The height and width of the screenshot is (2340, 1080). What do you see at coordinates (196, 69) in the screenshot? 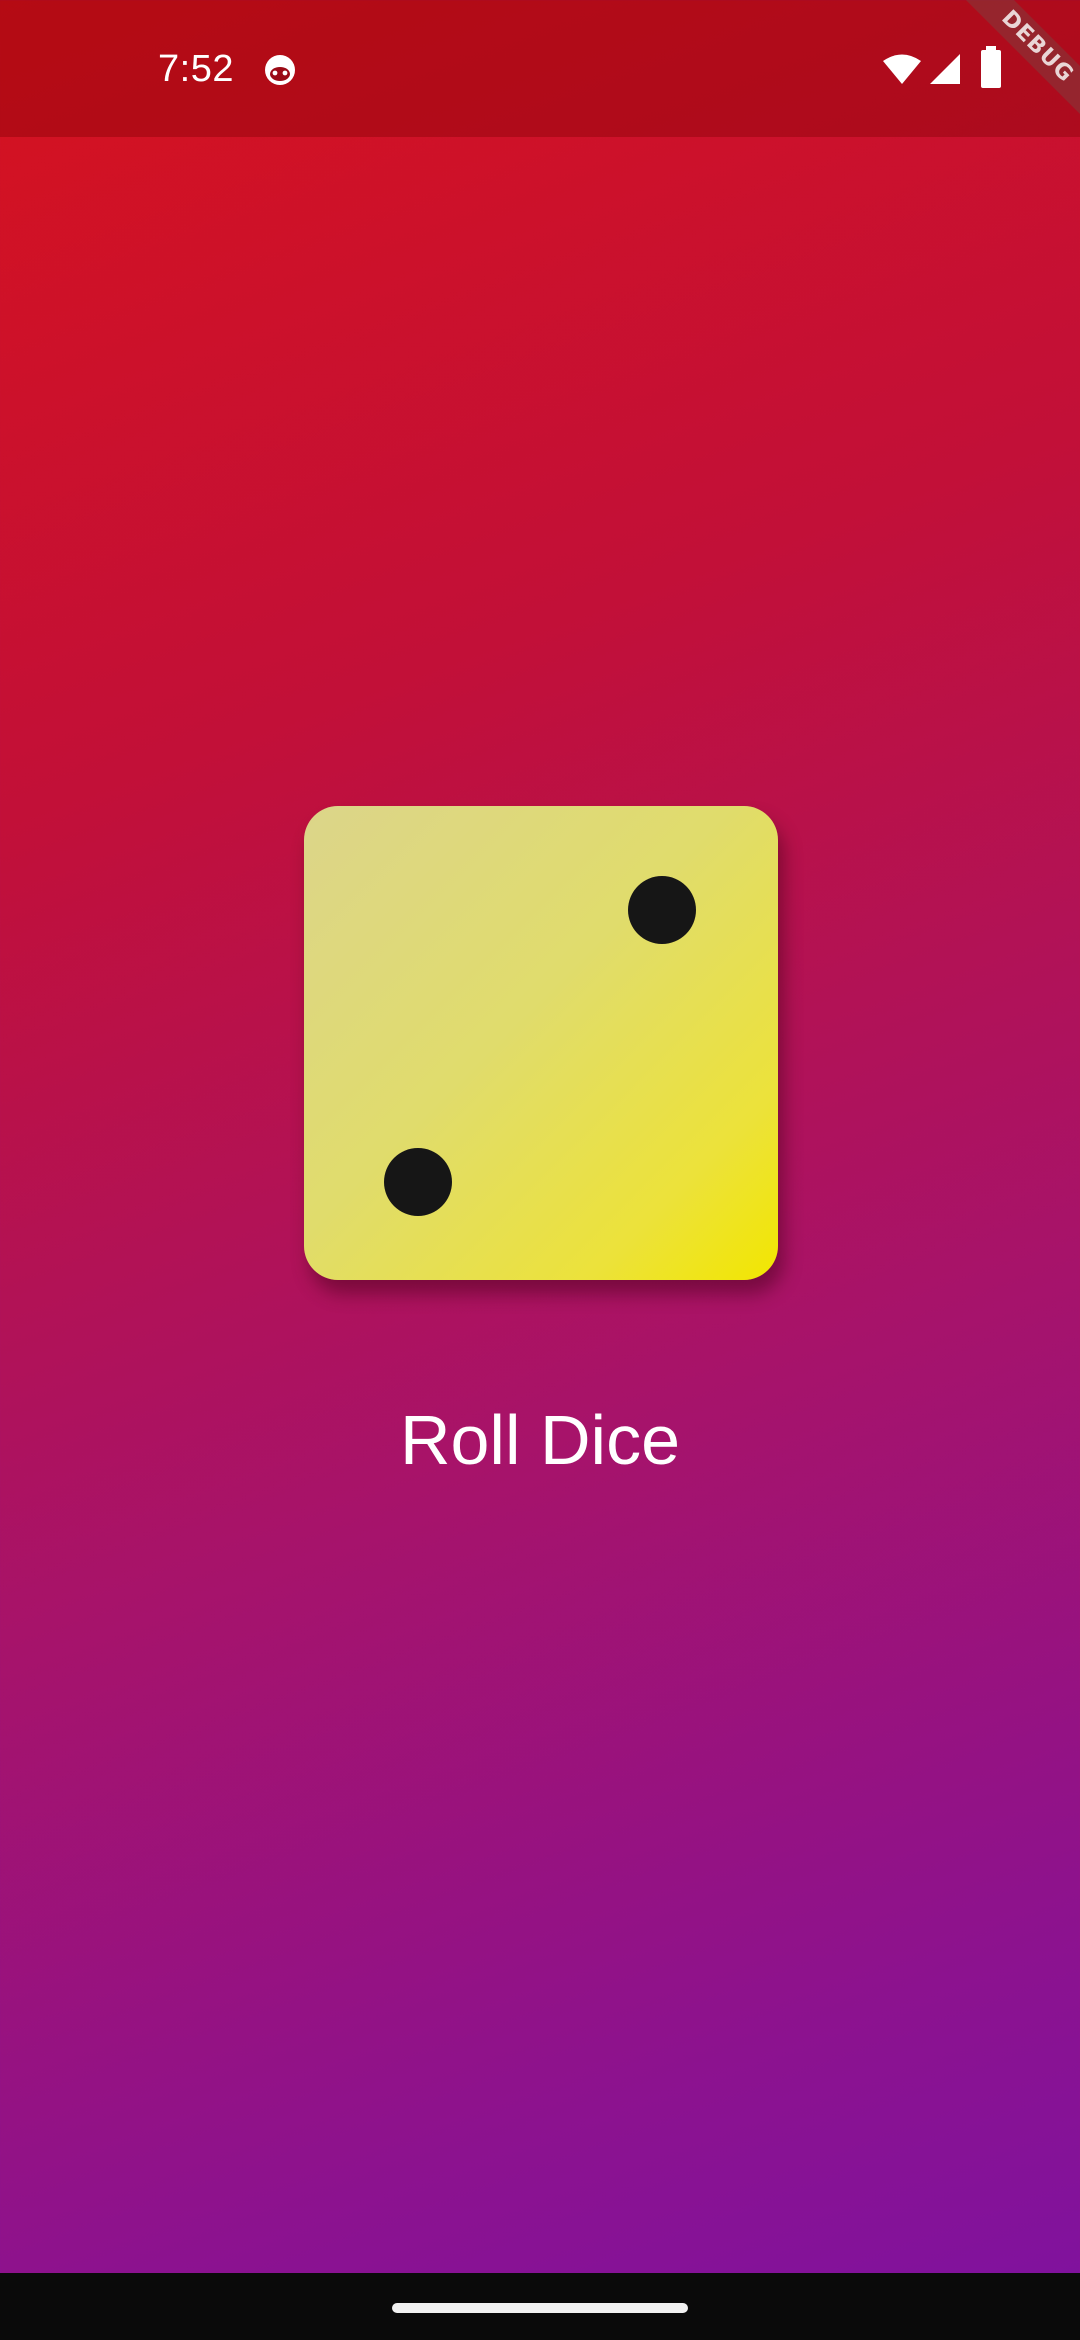
I see `status-time: 7:52` at bounding box center [196, 69].